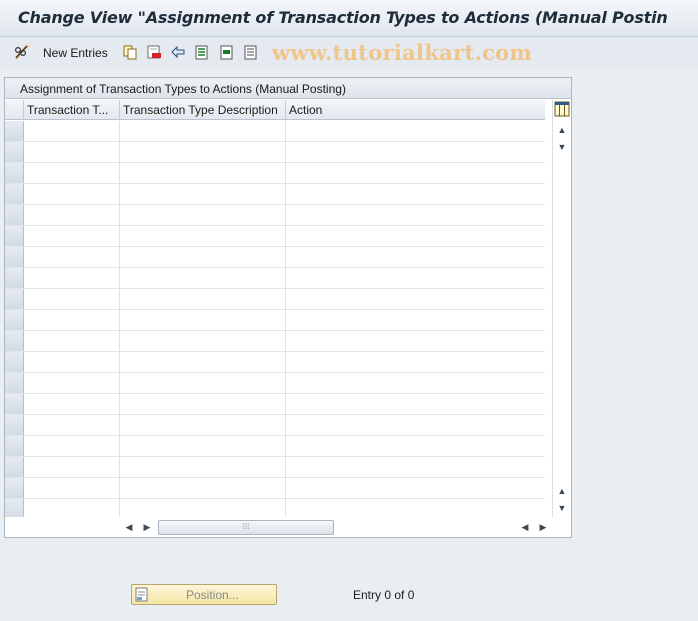 The width and height of the screenshot is (698, 621). I want to click on horizontal-scroll-thumb: ⁞⁞⁞, so click(246, 527).